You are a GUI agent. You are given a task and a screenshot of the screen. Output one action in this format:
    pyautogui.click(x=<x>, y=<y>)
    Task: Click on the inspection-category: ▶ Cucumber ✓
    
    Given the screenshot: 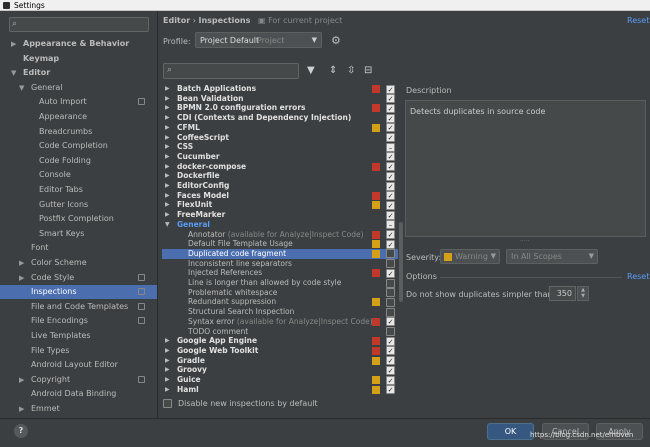 What is the action you would take?
    pyautogui.click(x=280, y=157)
    